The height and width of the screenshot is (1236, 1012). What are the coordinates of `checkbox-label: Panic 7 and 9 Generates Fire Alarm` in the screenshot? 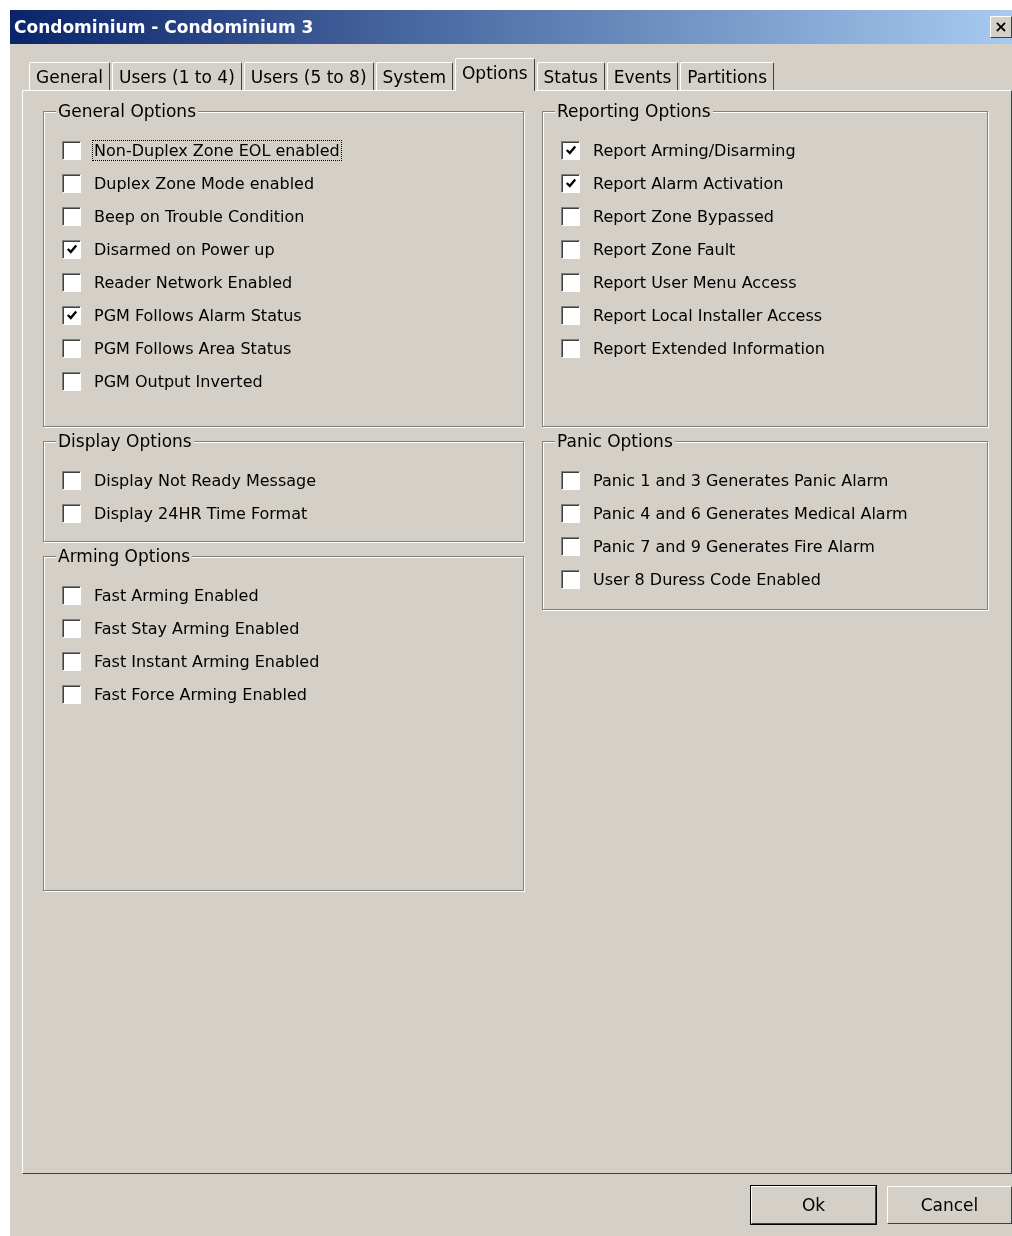 It's located at (734, 546).